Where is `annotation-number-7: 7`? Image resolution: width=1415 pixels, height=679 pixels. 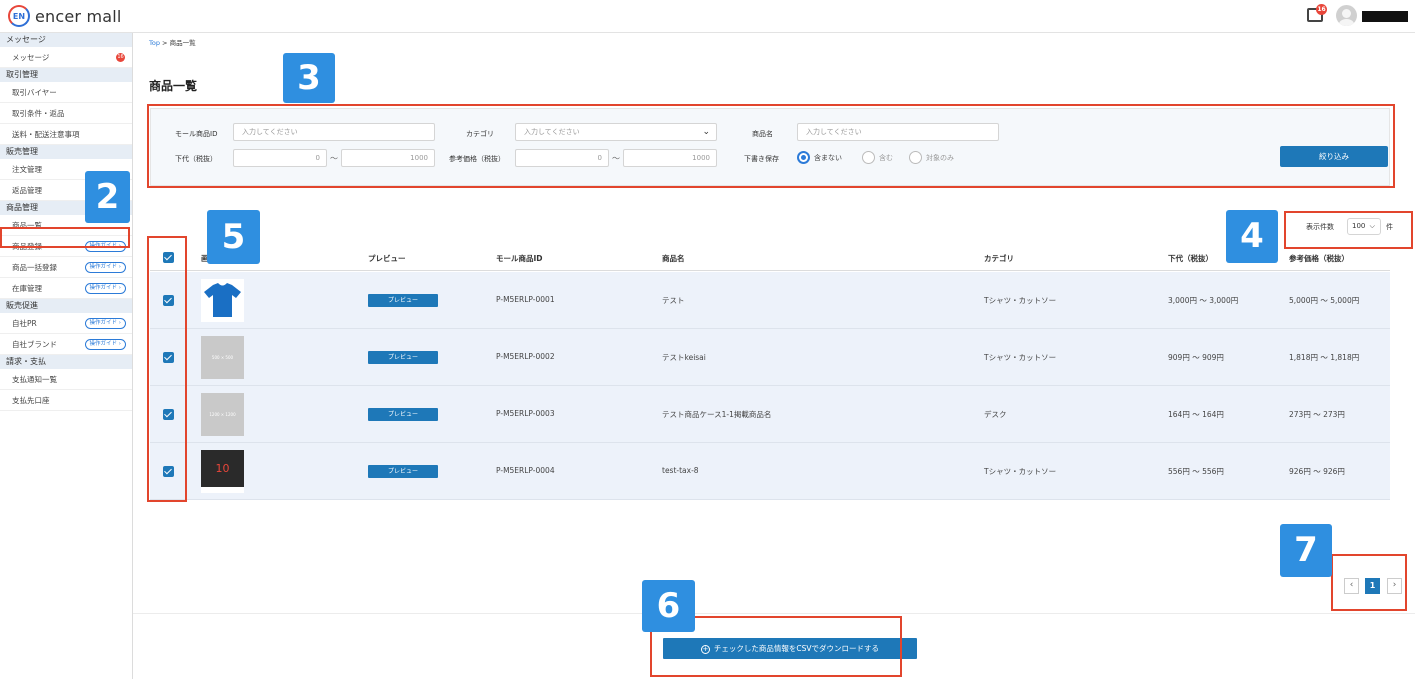
annotation-number-7: 7 is located at coordinates (1306, 550).